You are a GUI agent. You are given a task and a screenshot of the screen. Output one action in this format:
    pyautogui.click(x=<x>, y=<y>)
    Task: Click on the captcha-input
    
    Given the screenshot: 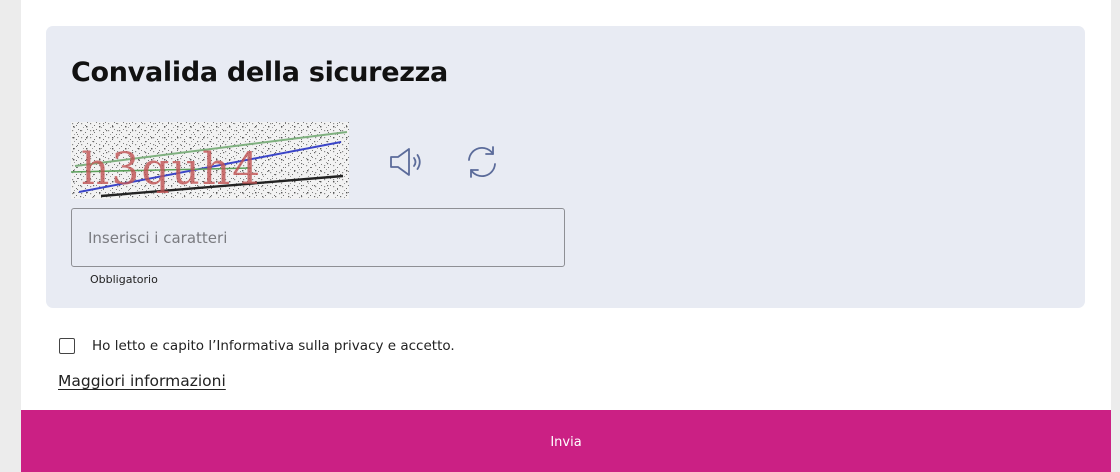 What is the action you would take?
    pyautogui.click(x=318, y=237)
    